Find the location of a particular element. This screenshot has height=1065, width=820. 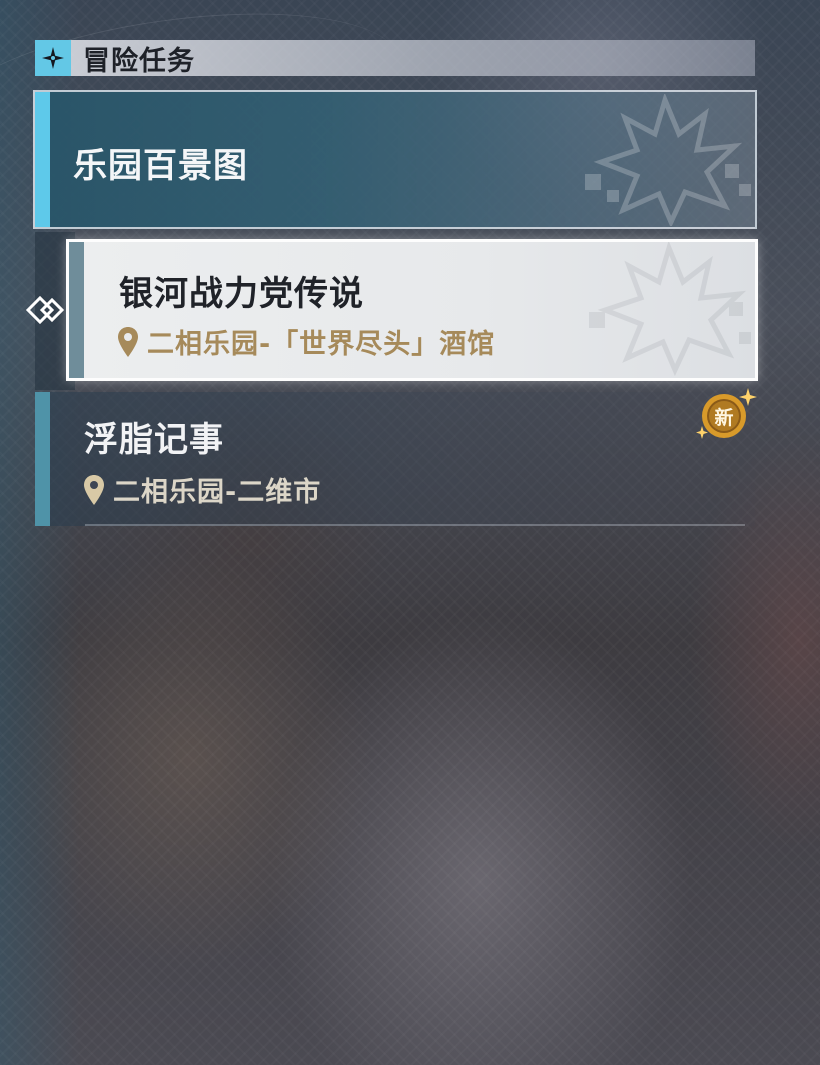

quest-title: 浮脂记事 is located at coordinates (154, 440).